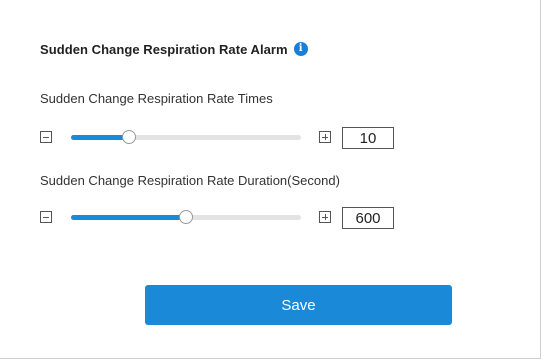 Image resolution: width=544 pixels, height=360 pixels. I want to click on section-header: Sudden Change Respiration Rate Alarm i, so click(174, 49).